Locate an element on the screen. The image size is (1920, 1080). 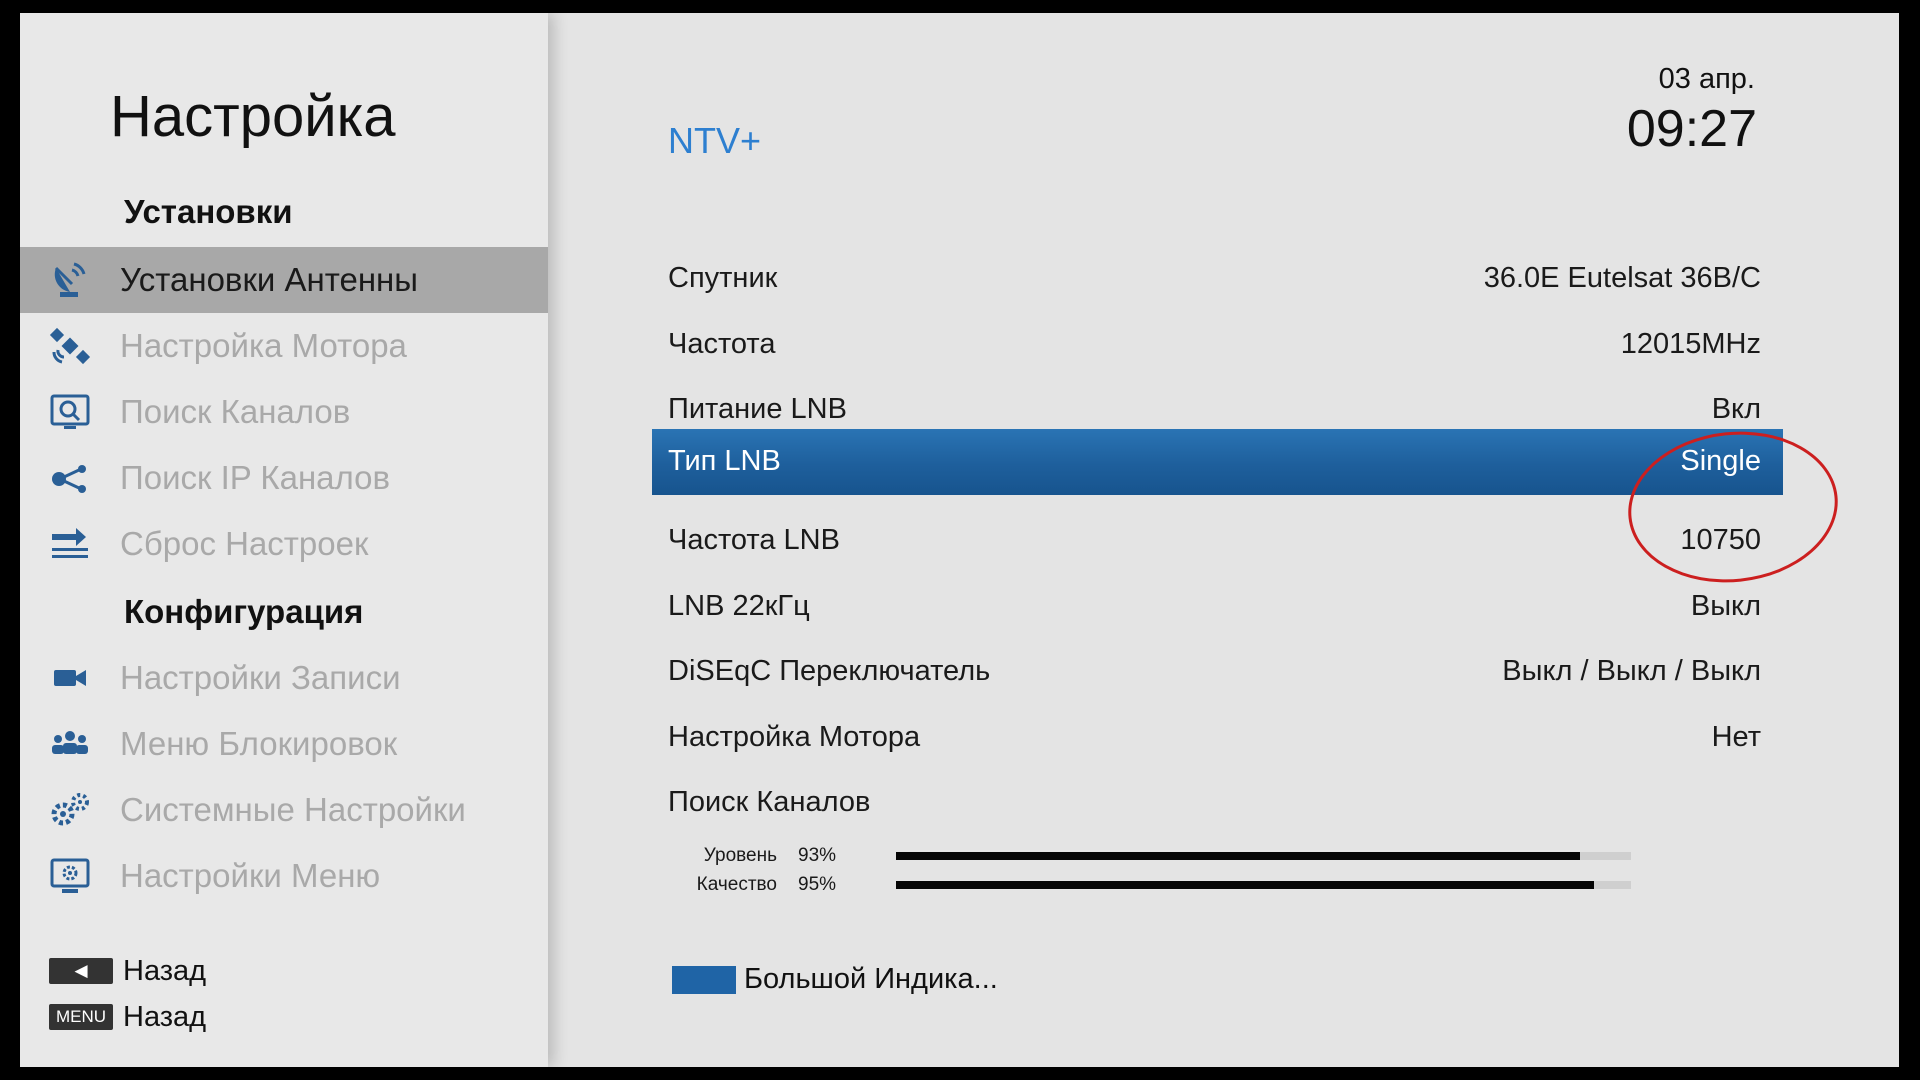
sidebar-item-label: Поиск IP Каналов is located at coordinates (255, 477).